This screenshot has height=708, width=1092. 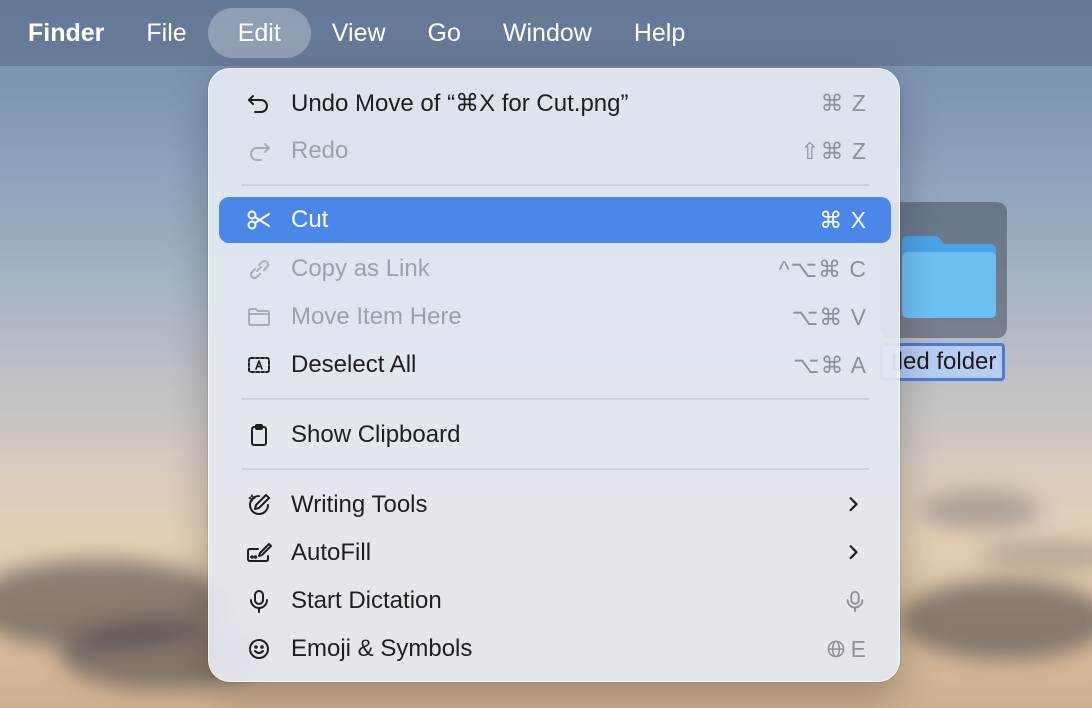 What do you see at coordinates (376, 316) in the screenshot?
I see `menu-item-label: Move Item Here` at bounding box center [376, 316].